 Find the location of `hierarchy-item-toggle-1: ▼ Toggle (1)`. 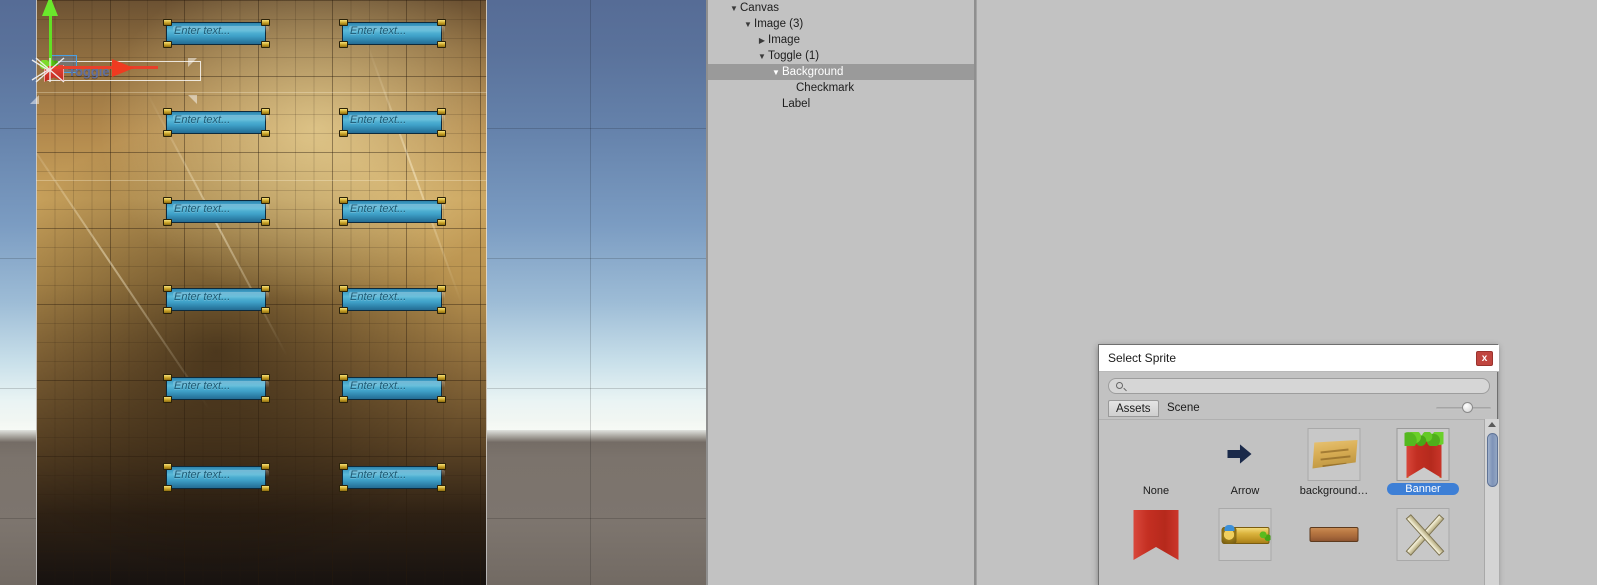

hierarchy-item-toggle-1: ▼ Toggle (1) is located at coordinates (841, 56).